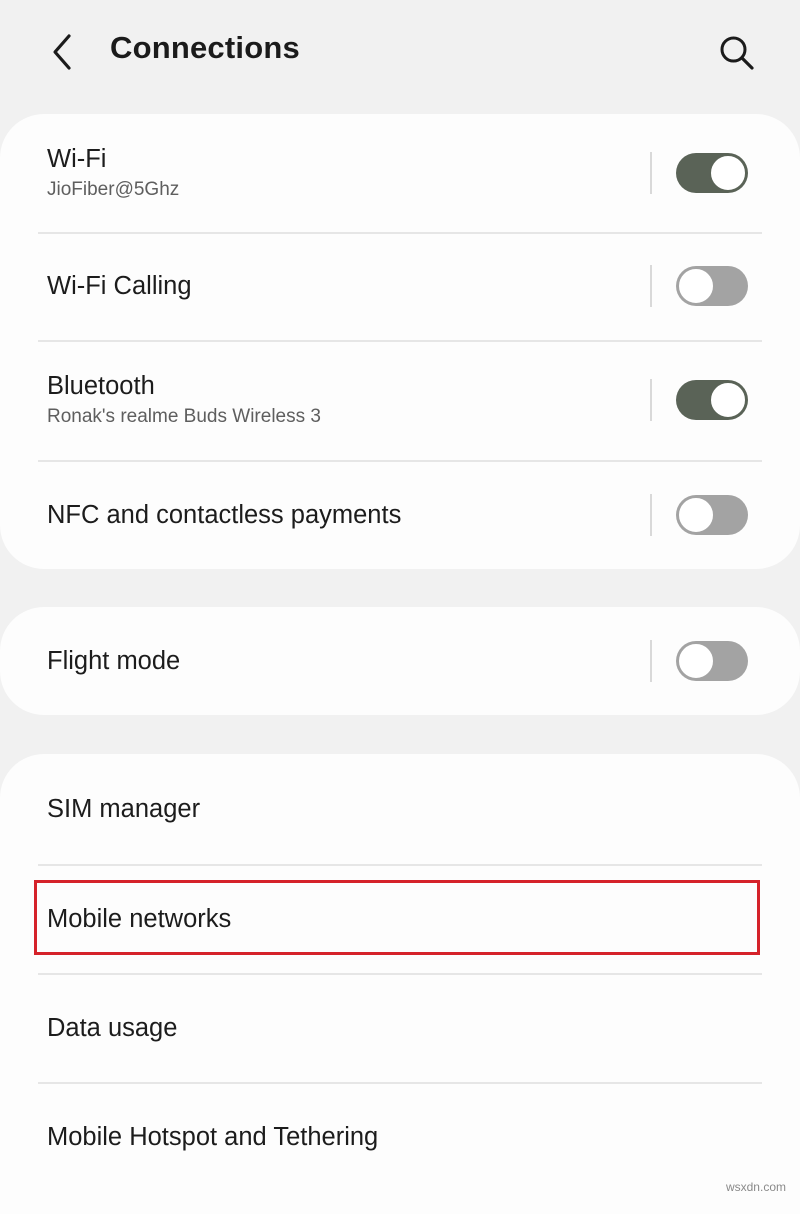  What do you see at coordinates (400, 1136) in the screenshot?
I see `mobile-hotspot-row: Mobile Hotspot and Tethering` at bounding box center [400, 1136].